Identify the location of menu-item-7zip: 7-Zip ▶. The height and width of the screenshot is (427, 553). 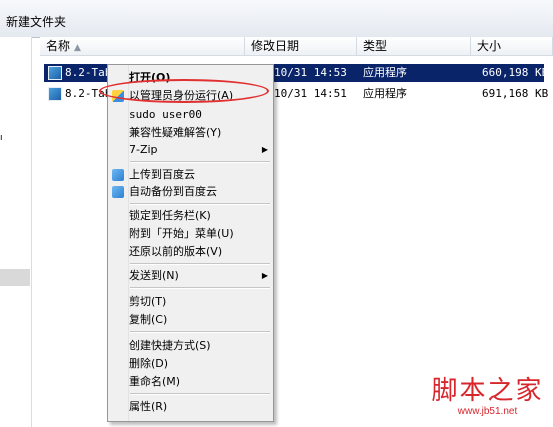
(190, 150).